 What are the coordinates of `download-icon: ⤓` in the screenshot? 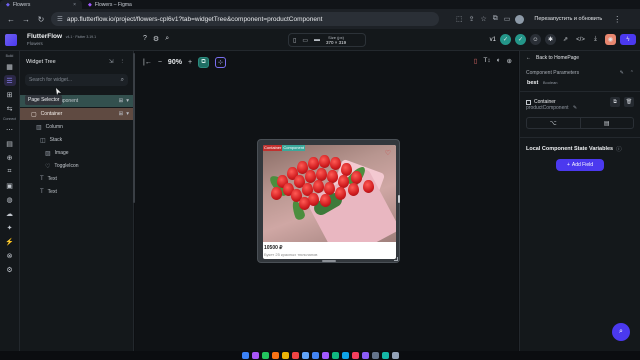 It's located at (595, 39).